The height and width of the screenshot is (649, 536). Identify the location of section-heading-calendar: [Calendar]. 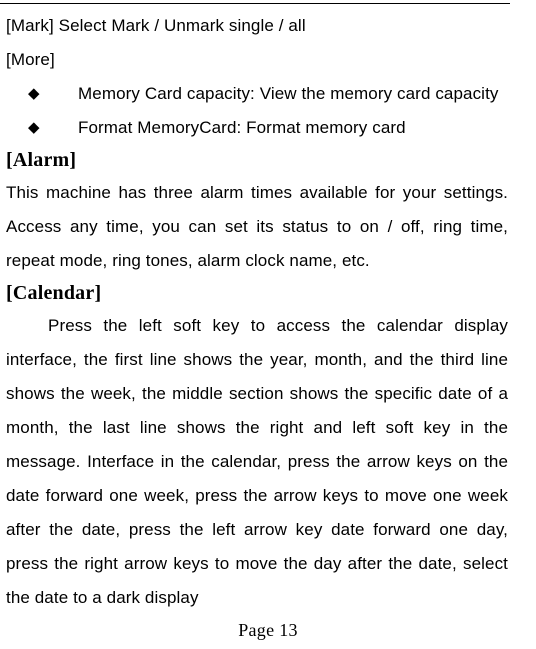
(54, 293).